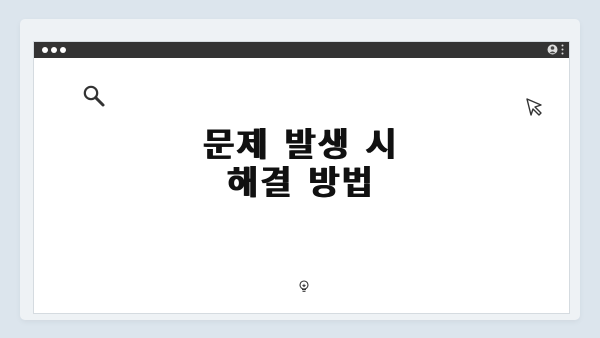 This screenshot has width=600, height=338. I want to click on window-titlebar, so click(301, 50).